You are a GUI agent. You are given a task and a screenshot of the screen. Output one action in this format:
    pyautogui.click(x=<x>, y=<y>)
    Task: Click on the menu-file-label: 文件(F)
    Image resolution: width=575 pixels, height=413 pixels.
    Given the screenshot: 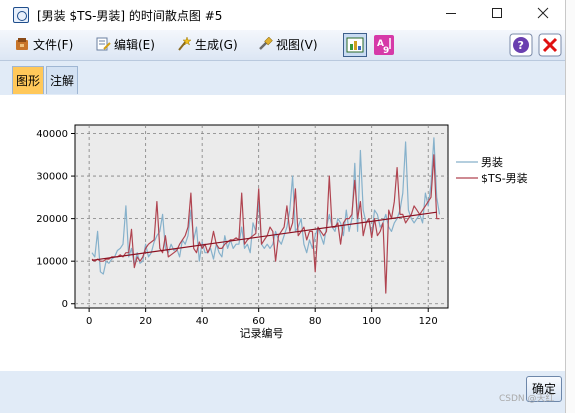 What is the action you would take?
    pyautogui.click(x=53, y=45)
    